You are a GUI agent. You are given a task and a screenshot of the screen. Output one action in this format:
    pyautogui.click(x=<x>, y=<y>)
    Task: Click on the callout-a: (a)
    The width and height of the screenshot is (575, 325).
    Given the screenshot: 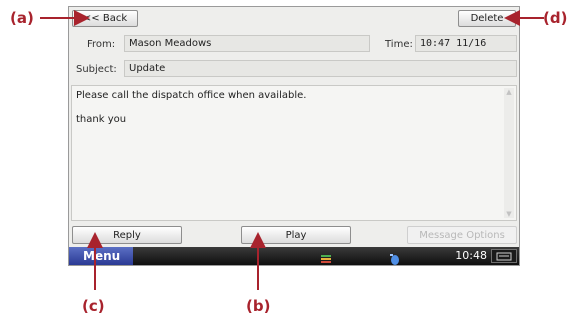 What is the action you would take?
    pyautogui.click(x=22, y=18)
    